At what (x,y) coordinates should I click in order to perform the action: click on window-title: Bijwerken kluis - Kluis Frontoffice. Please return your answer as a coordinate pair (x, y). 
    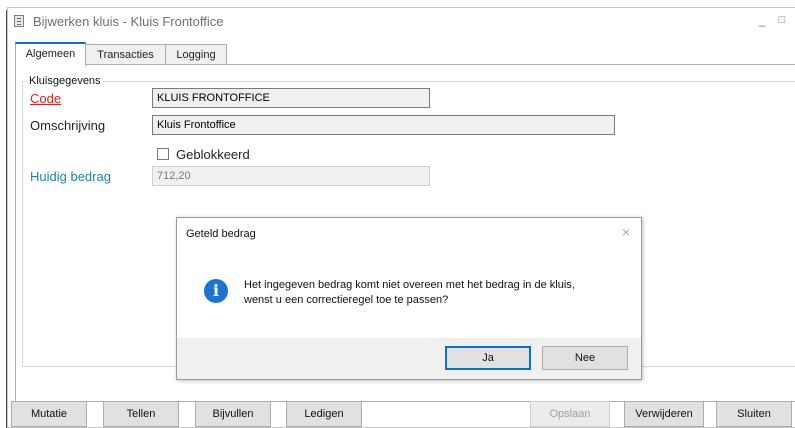
    Looking at the image, I should click on (128, 21).